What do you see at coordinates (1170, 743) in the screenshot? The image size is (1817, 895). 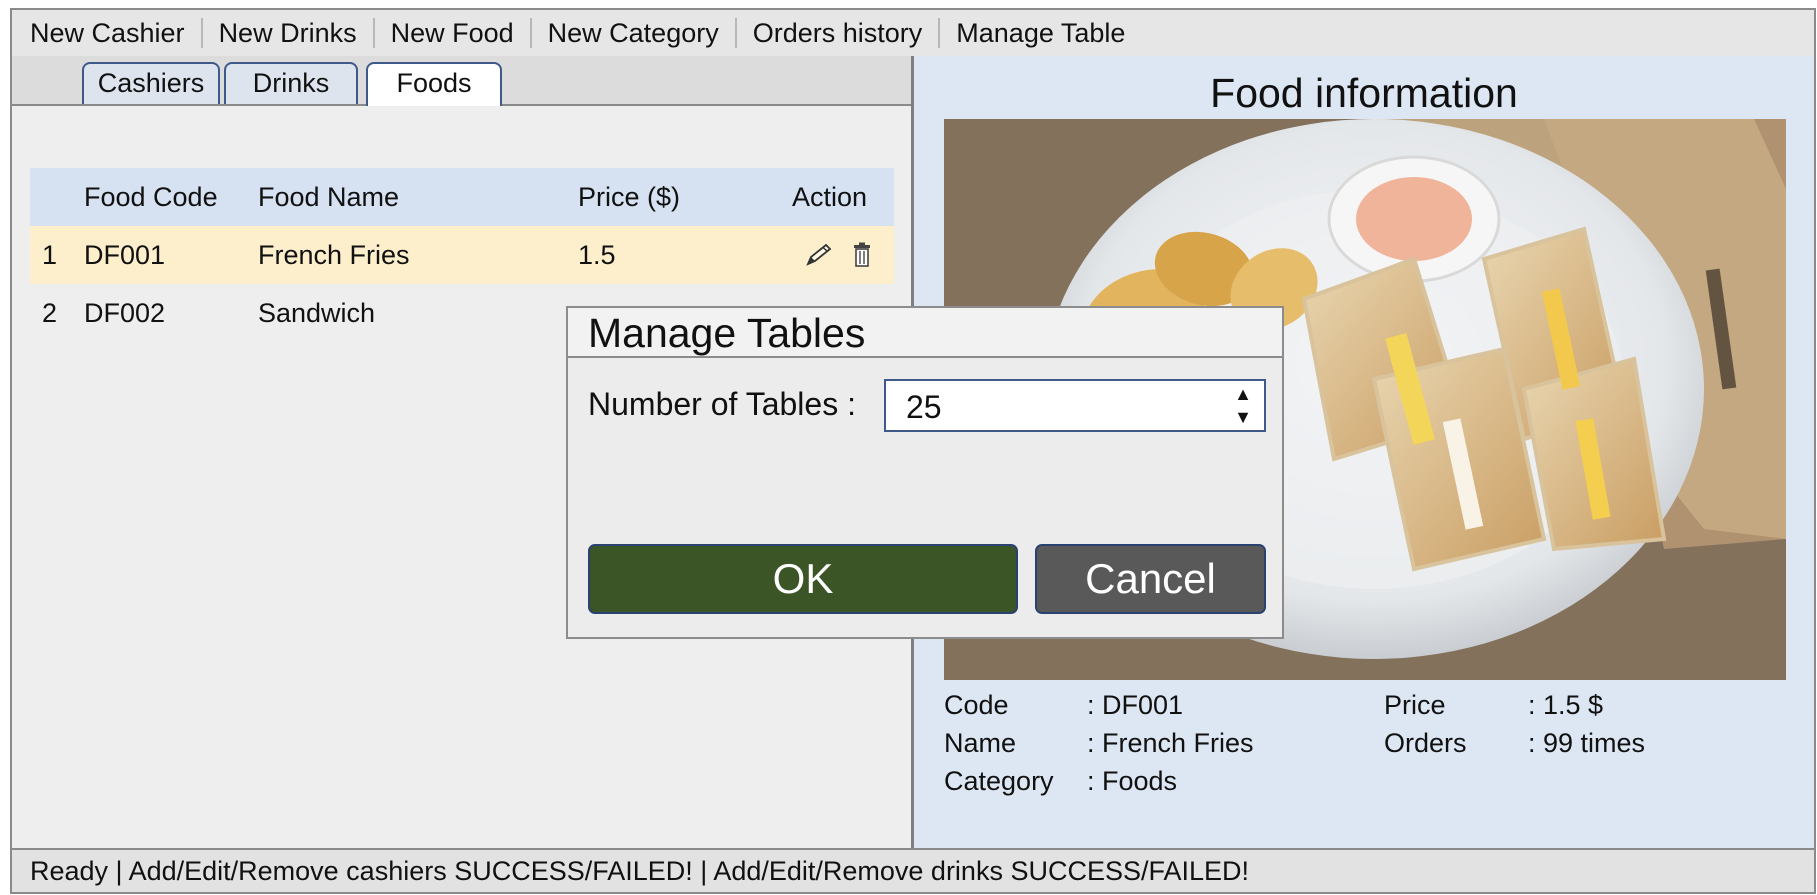 I see `name-value: : French Fries` at bounding box center [1170, 743].